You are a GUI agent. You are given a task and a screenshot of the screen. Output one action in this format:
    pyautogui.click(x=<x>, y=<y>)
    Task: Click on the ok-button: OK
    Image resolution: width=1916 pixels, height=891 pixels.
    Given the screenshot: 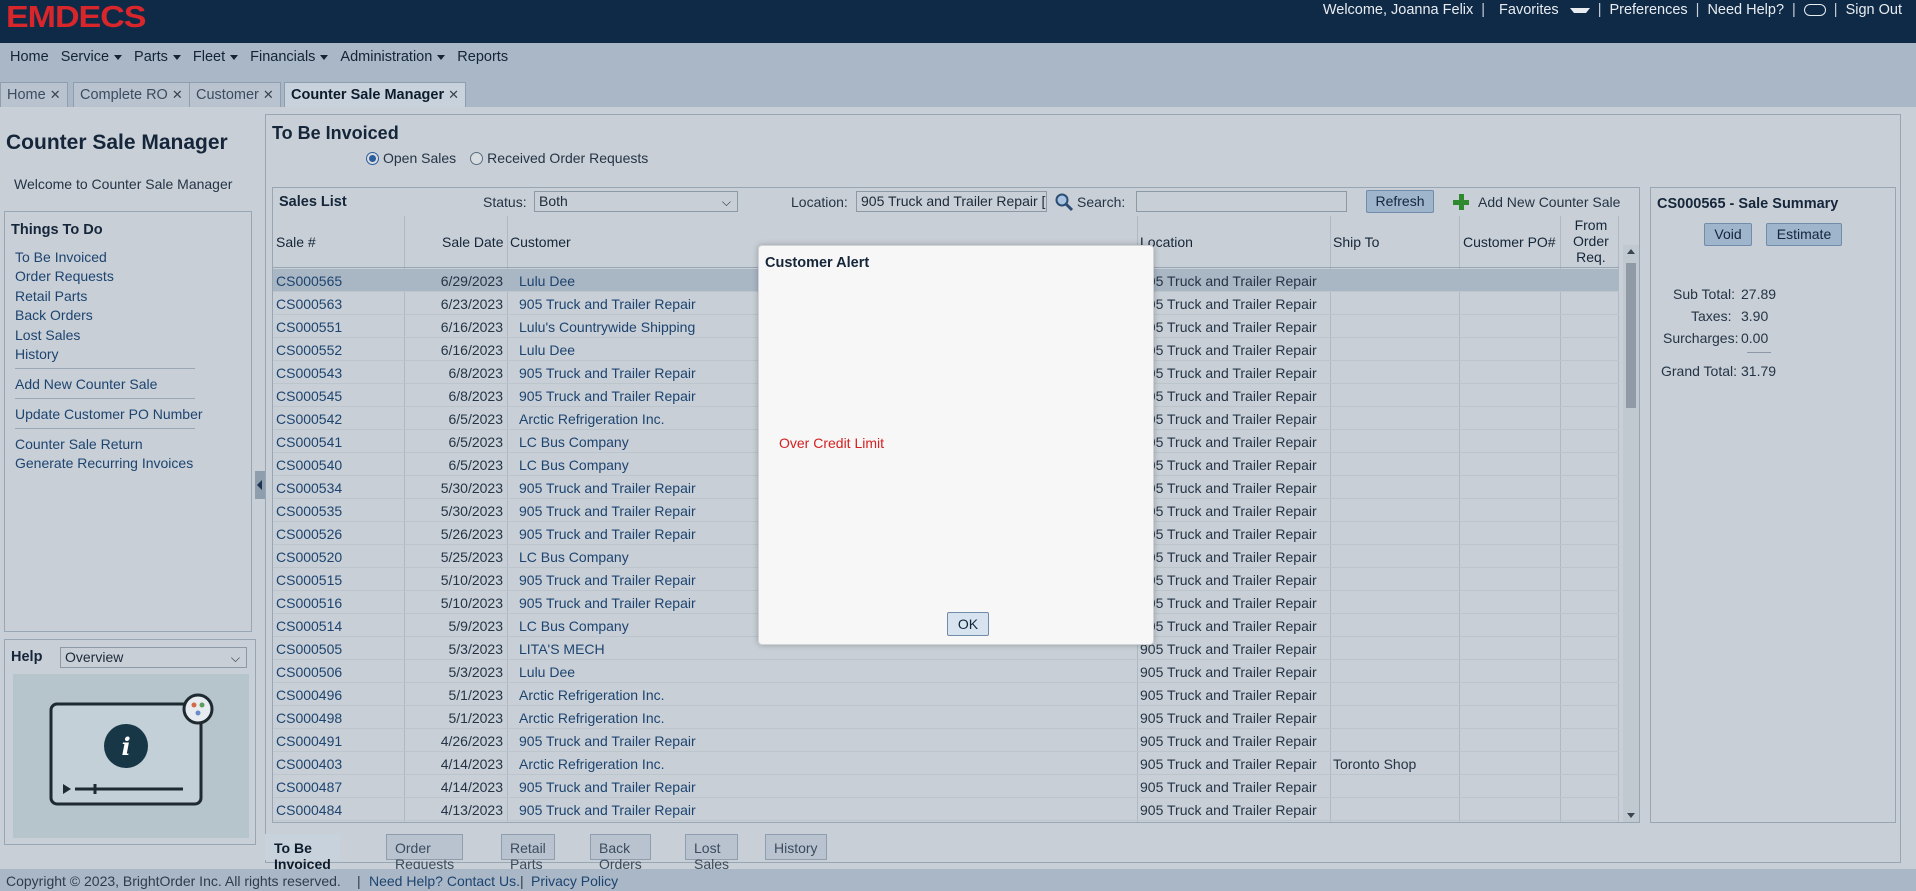 What is the action you would take?
    pyautogui.click(x=968, y=624)
    